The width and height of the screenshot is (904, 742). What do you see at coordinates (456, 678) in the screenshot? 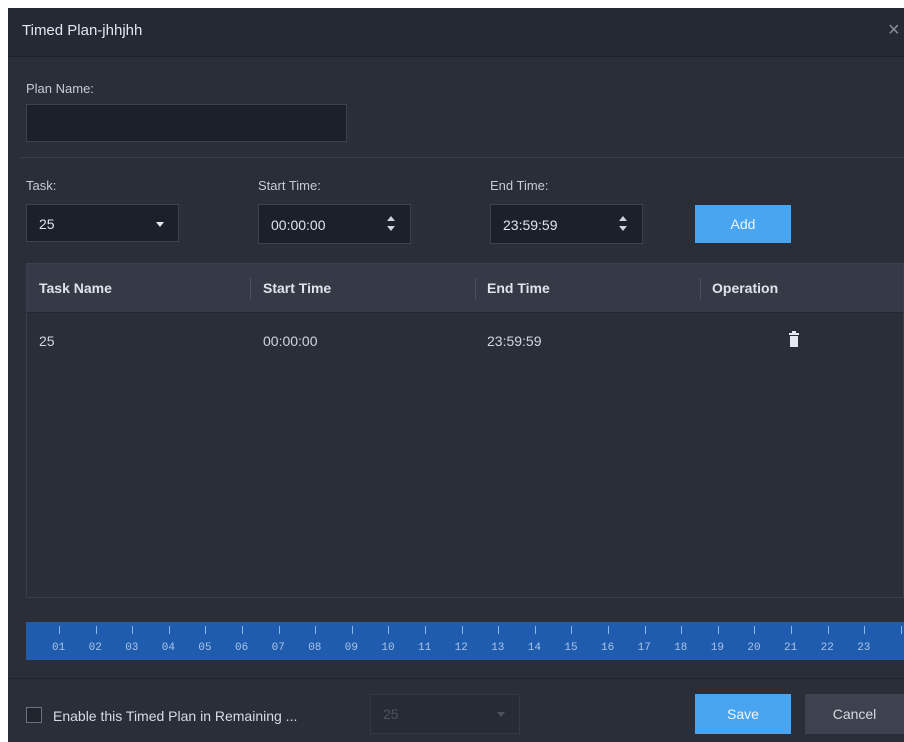
I see `footer-divider` at bounding box center [456, 678].